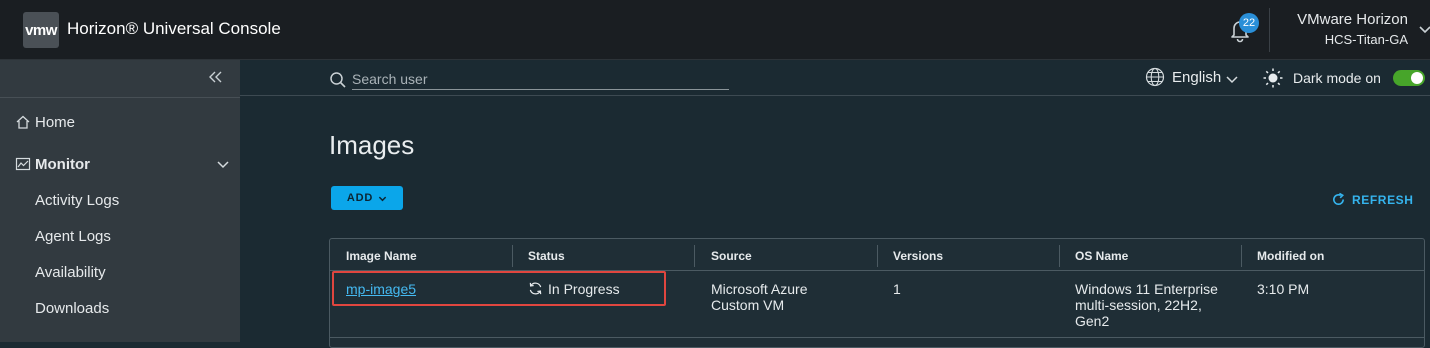 The image size is (1430, 348). I want to click on chart-icon, so click(23, 164).